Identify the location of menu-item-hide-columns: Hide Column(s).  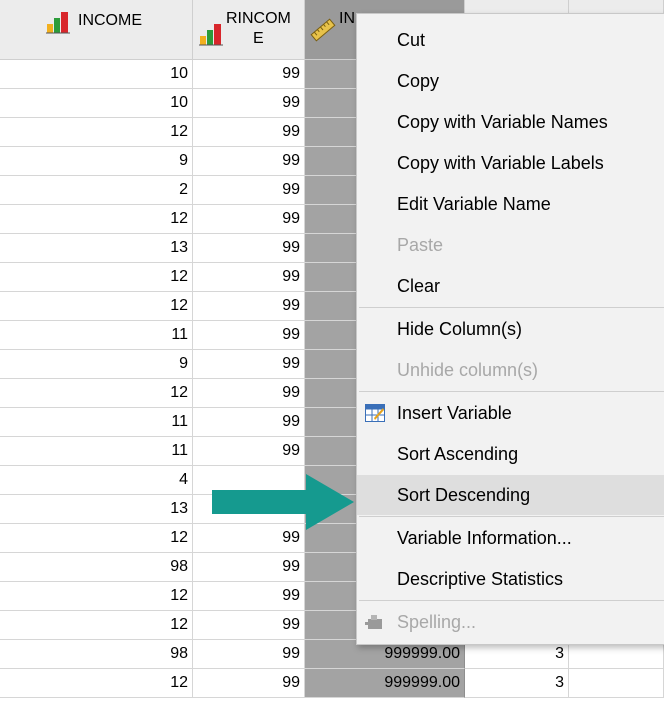
(510, 329).